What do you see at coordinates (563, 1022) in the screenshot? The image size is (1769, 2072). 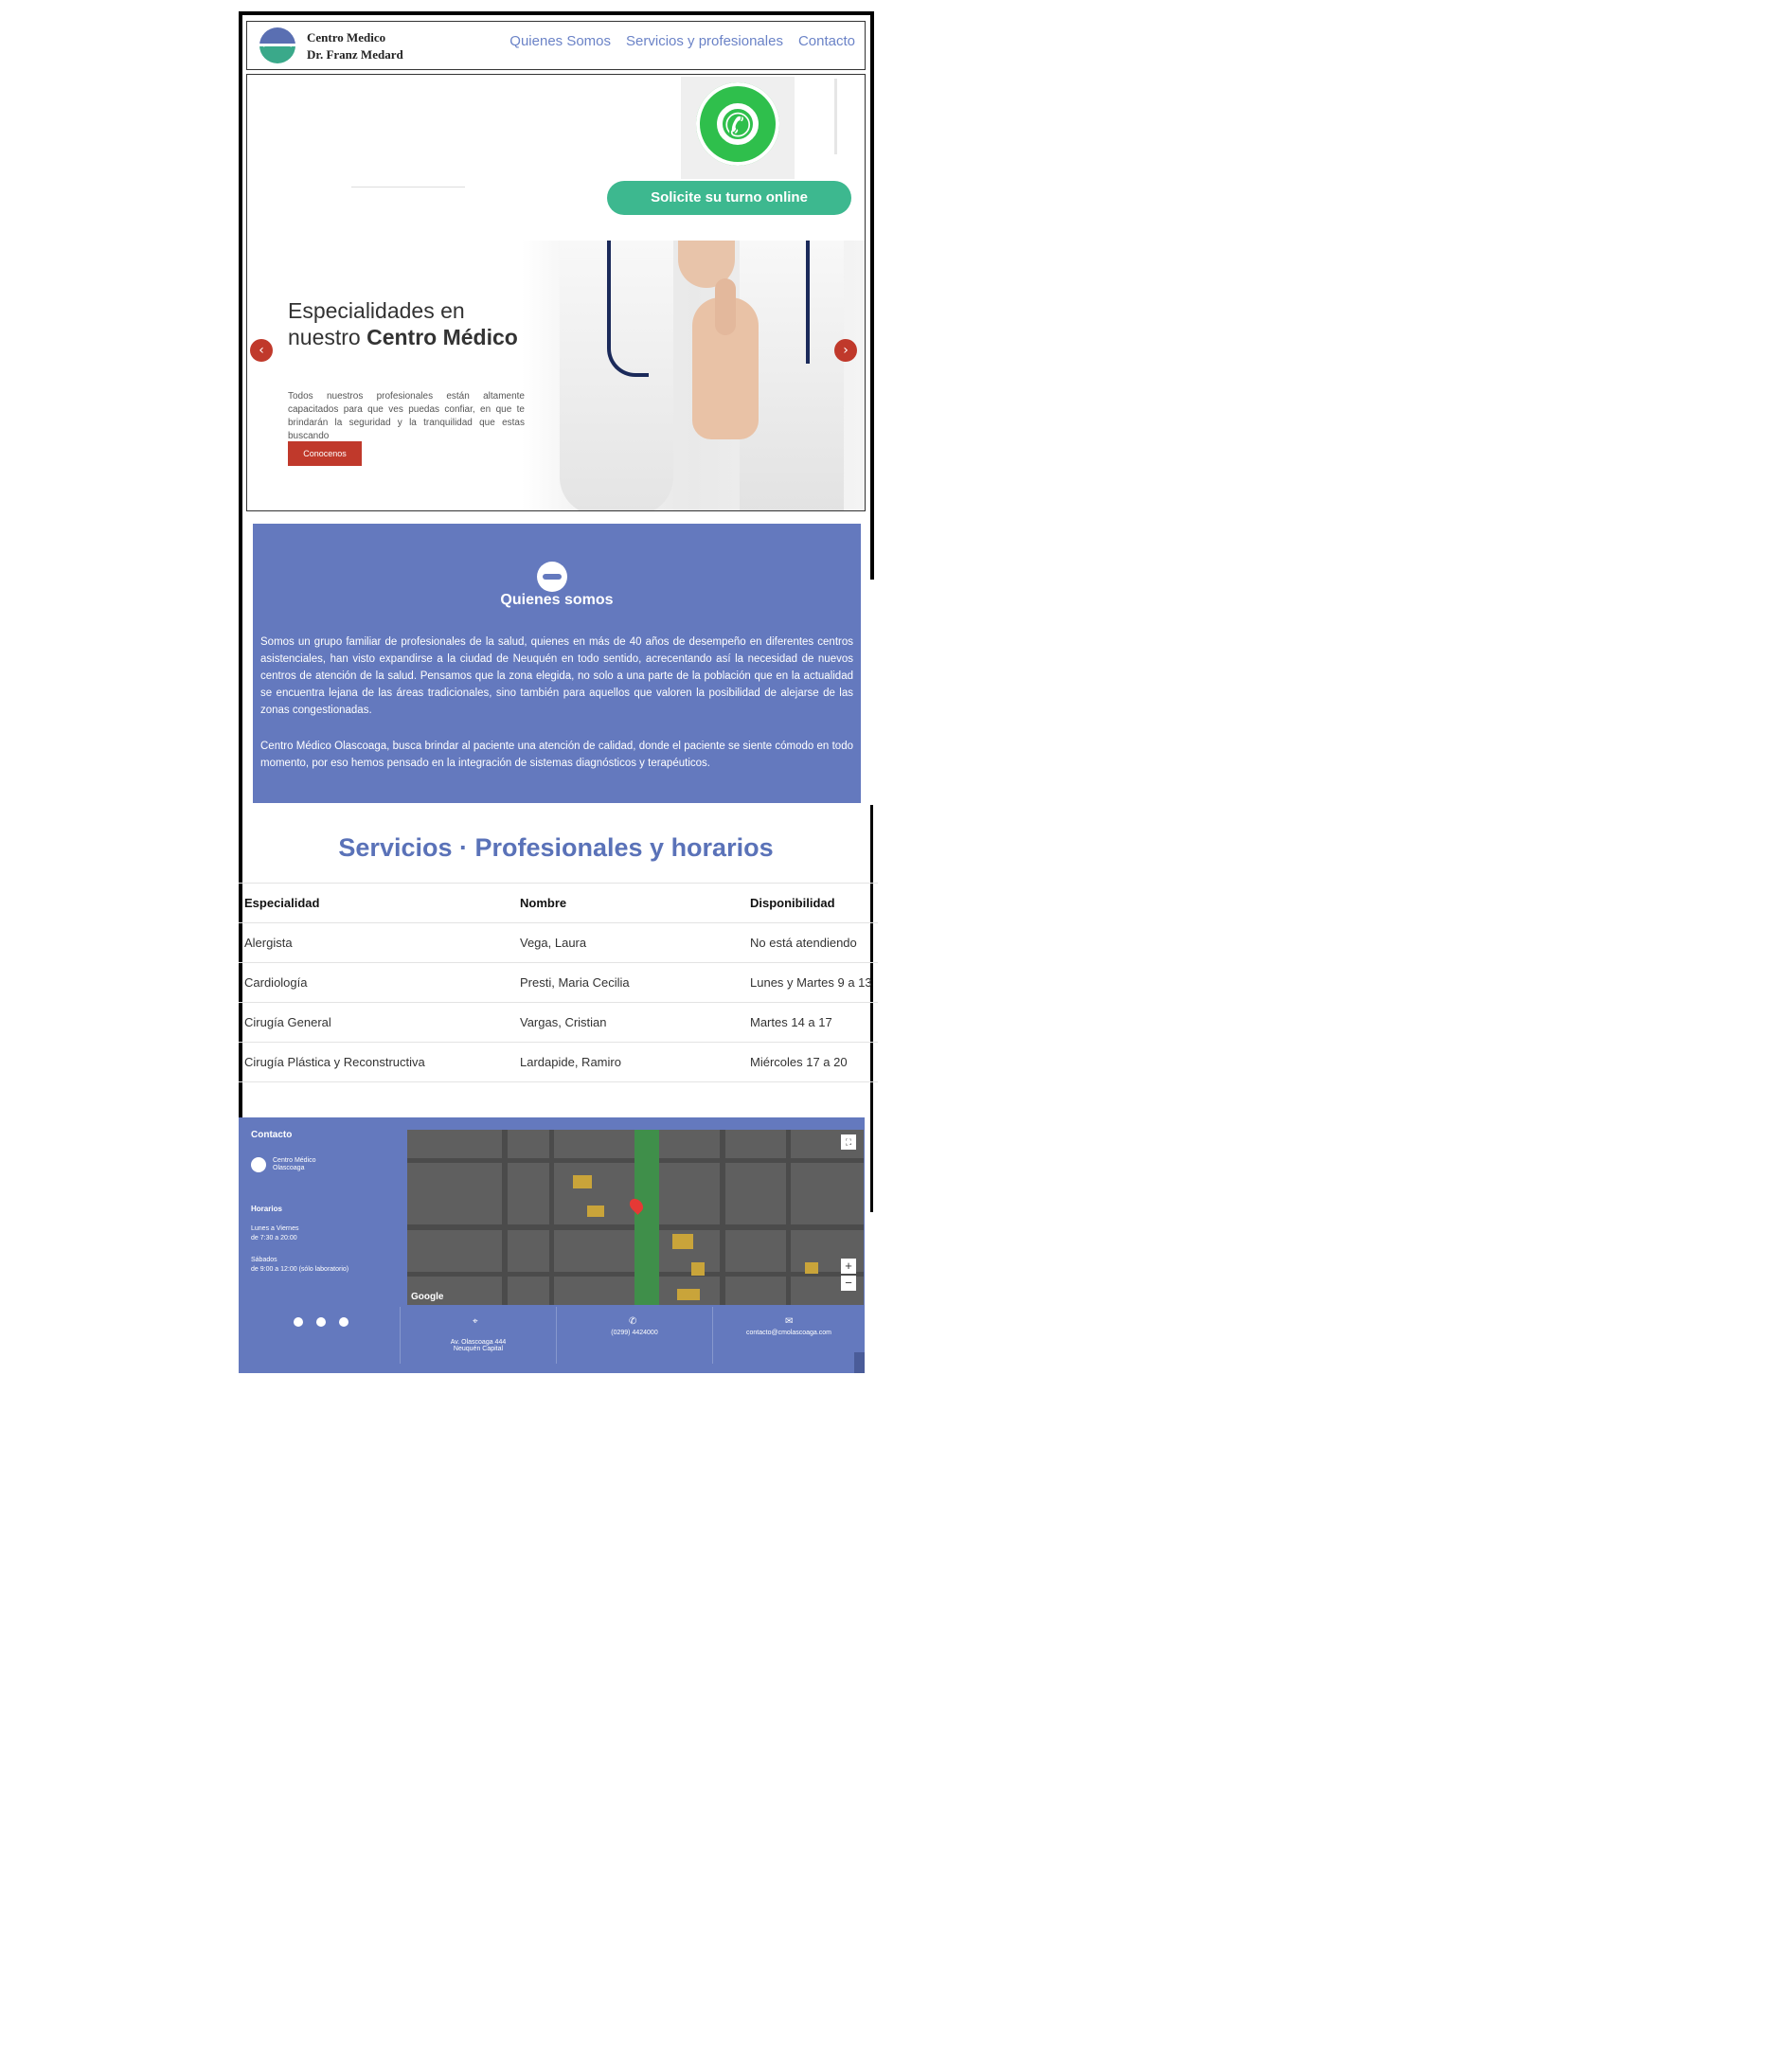 I see `table-cell: Vargas, Cristian` at bounding box center [563, 1022].